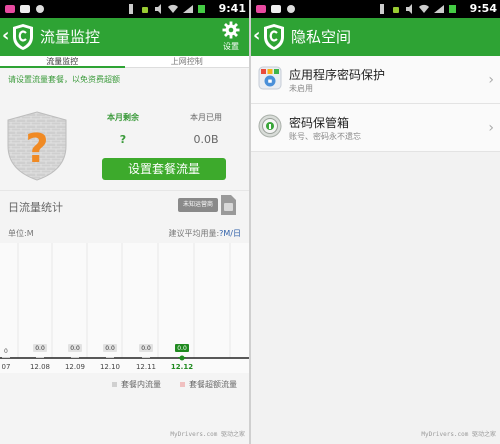 The image size is (500, 444). Describe the element at coordinates (110, 367) in the screenshot. I see `tick-label: 12.10` at that location.